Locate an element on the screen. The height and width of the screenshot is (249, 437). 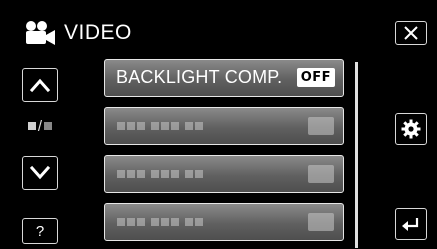
menu-header: VIDEO is located at coordinates (77, 33).